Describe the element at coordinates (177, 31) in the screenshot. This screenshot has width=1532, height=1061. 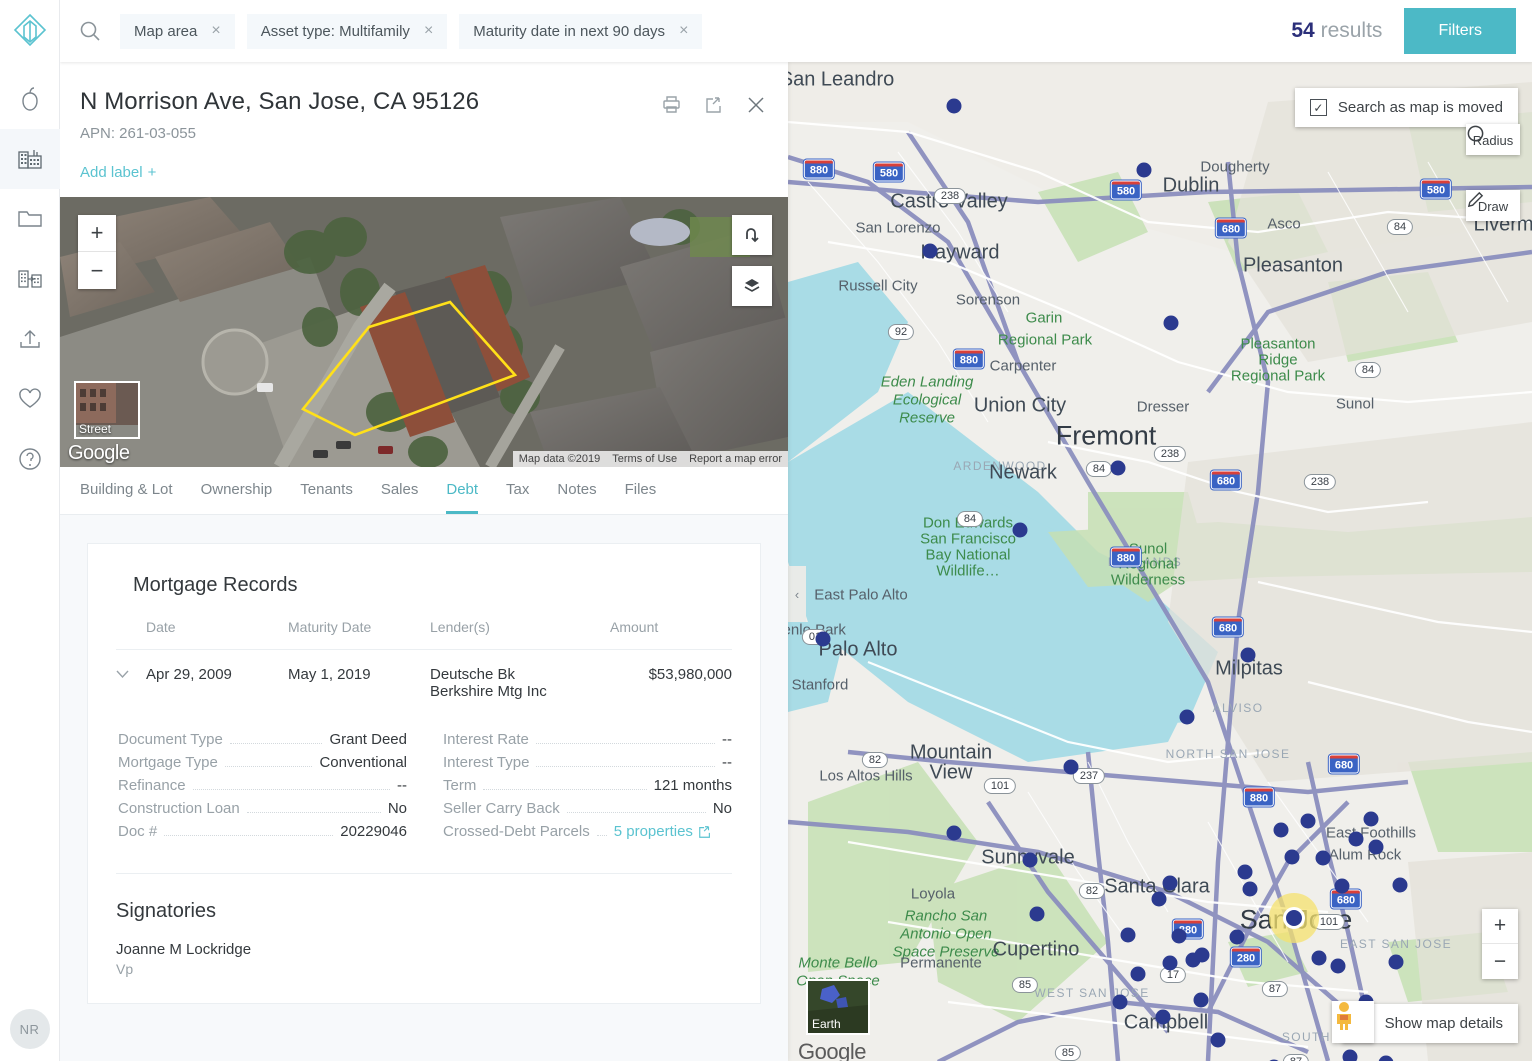
I see `filter-chip-map-area: Map area ×` at that location.